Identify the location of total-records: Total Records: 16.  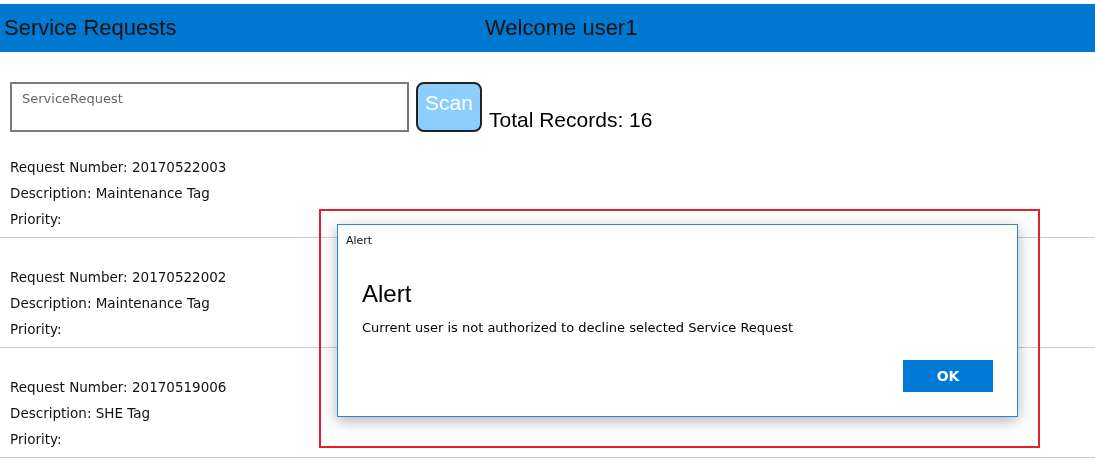
(571, 120).